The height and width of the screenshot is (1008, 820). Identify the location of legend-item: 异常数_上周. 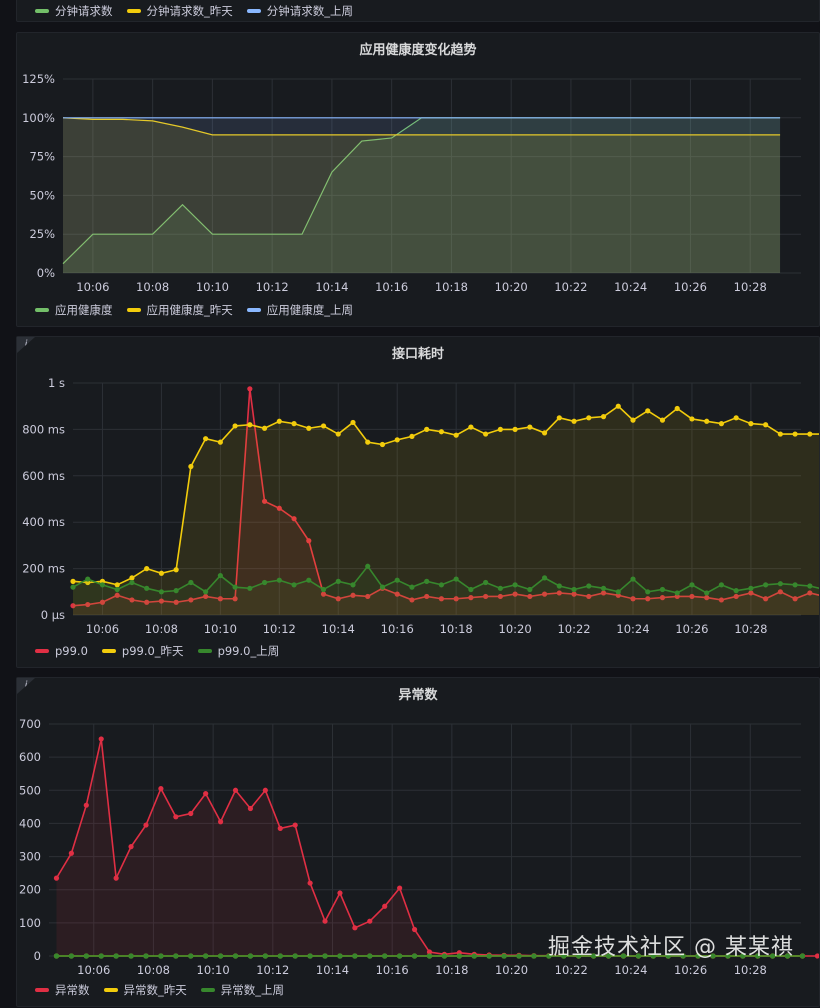
(242, 990).